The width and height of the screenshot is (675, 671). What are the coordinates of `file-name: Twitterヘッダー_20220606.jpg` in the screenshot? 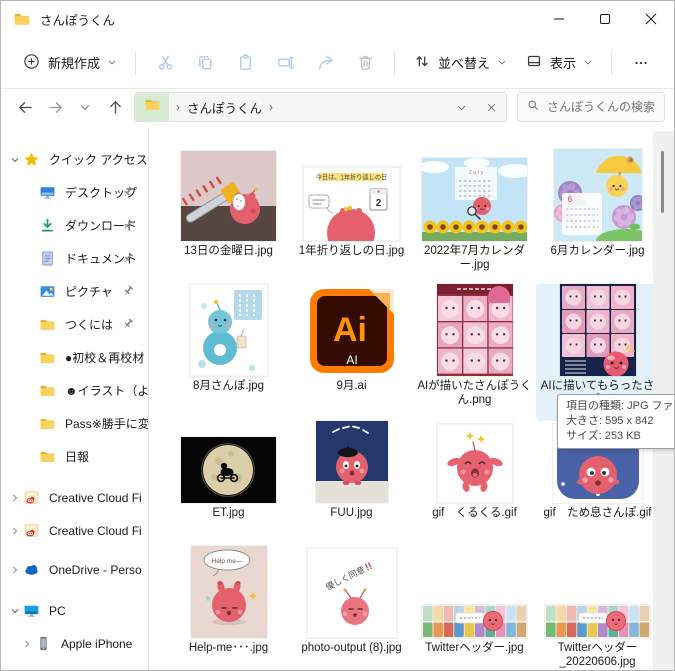 It's located at (597, 655).